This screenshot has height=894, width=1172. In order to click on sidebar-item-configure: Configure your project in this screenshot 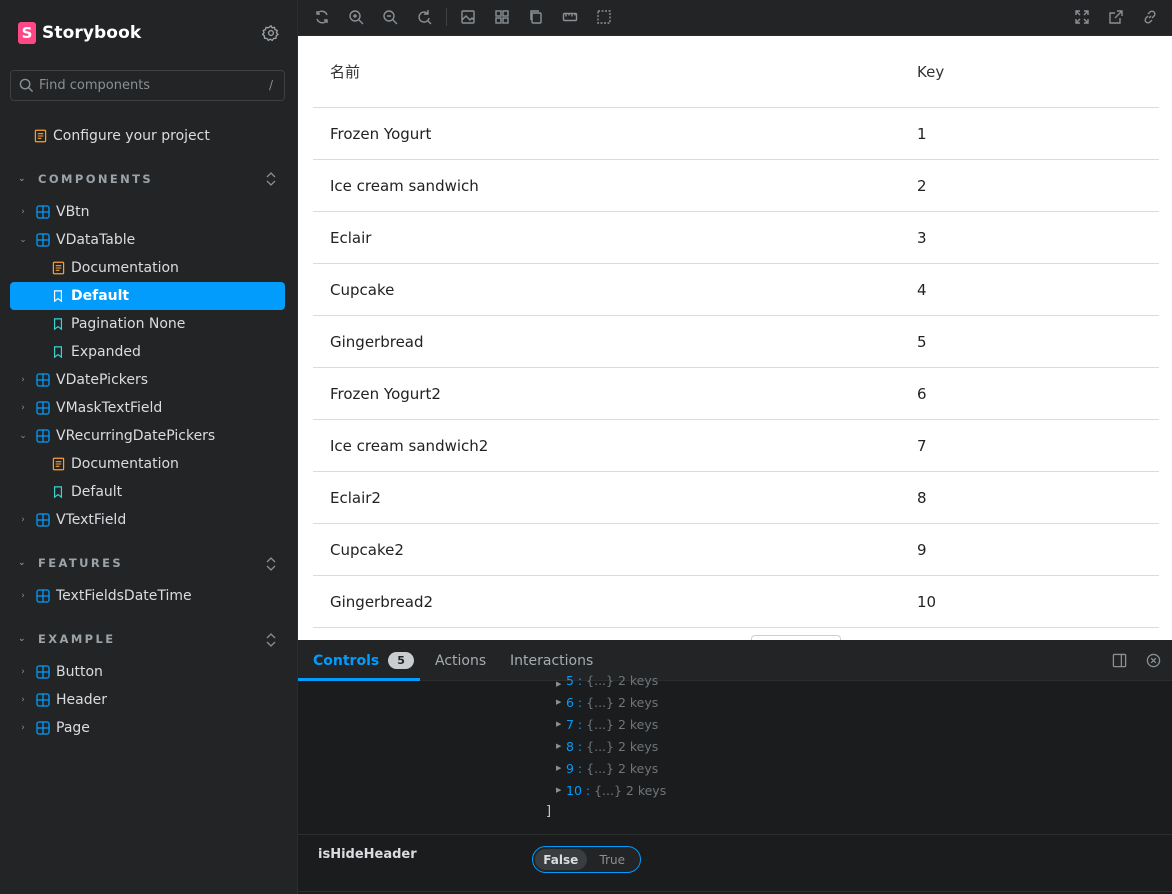, I will do `click(121, 136)`.